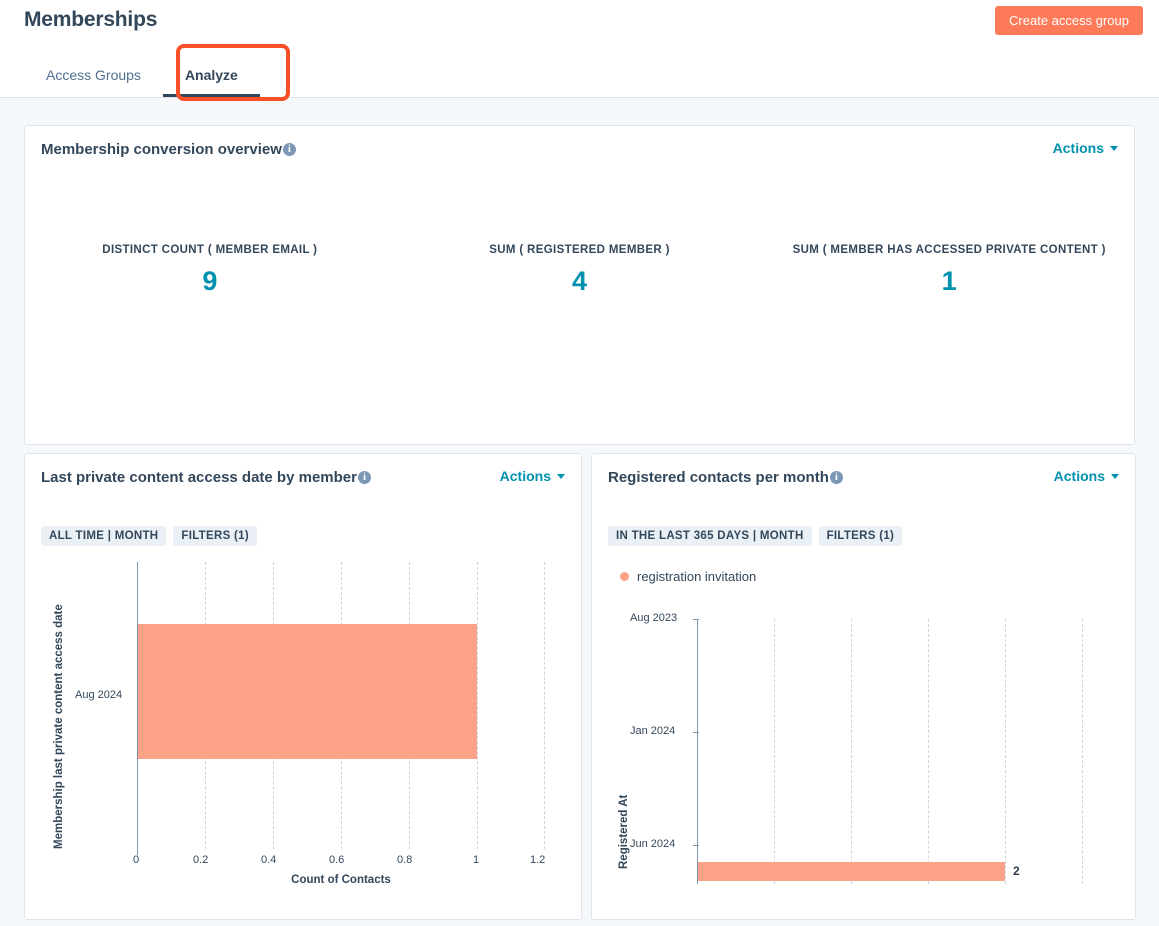 The image size is (1159, 926). Describe the element at coordinates (710, 536) in the screenshot. I see `badge-date-range: IN THE LAST 365 DAYS | MONTH` at that location.